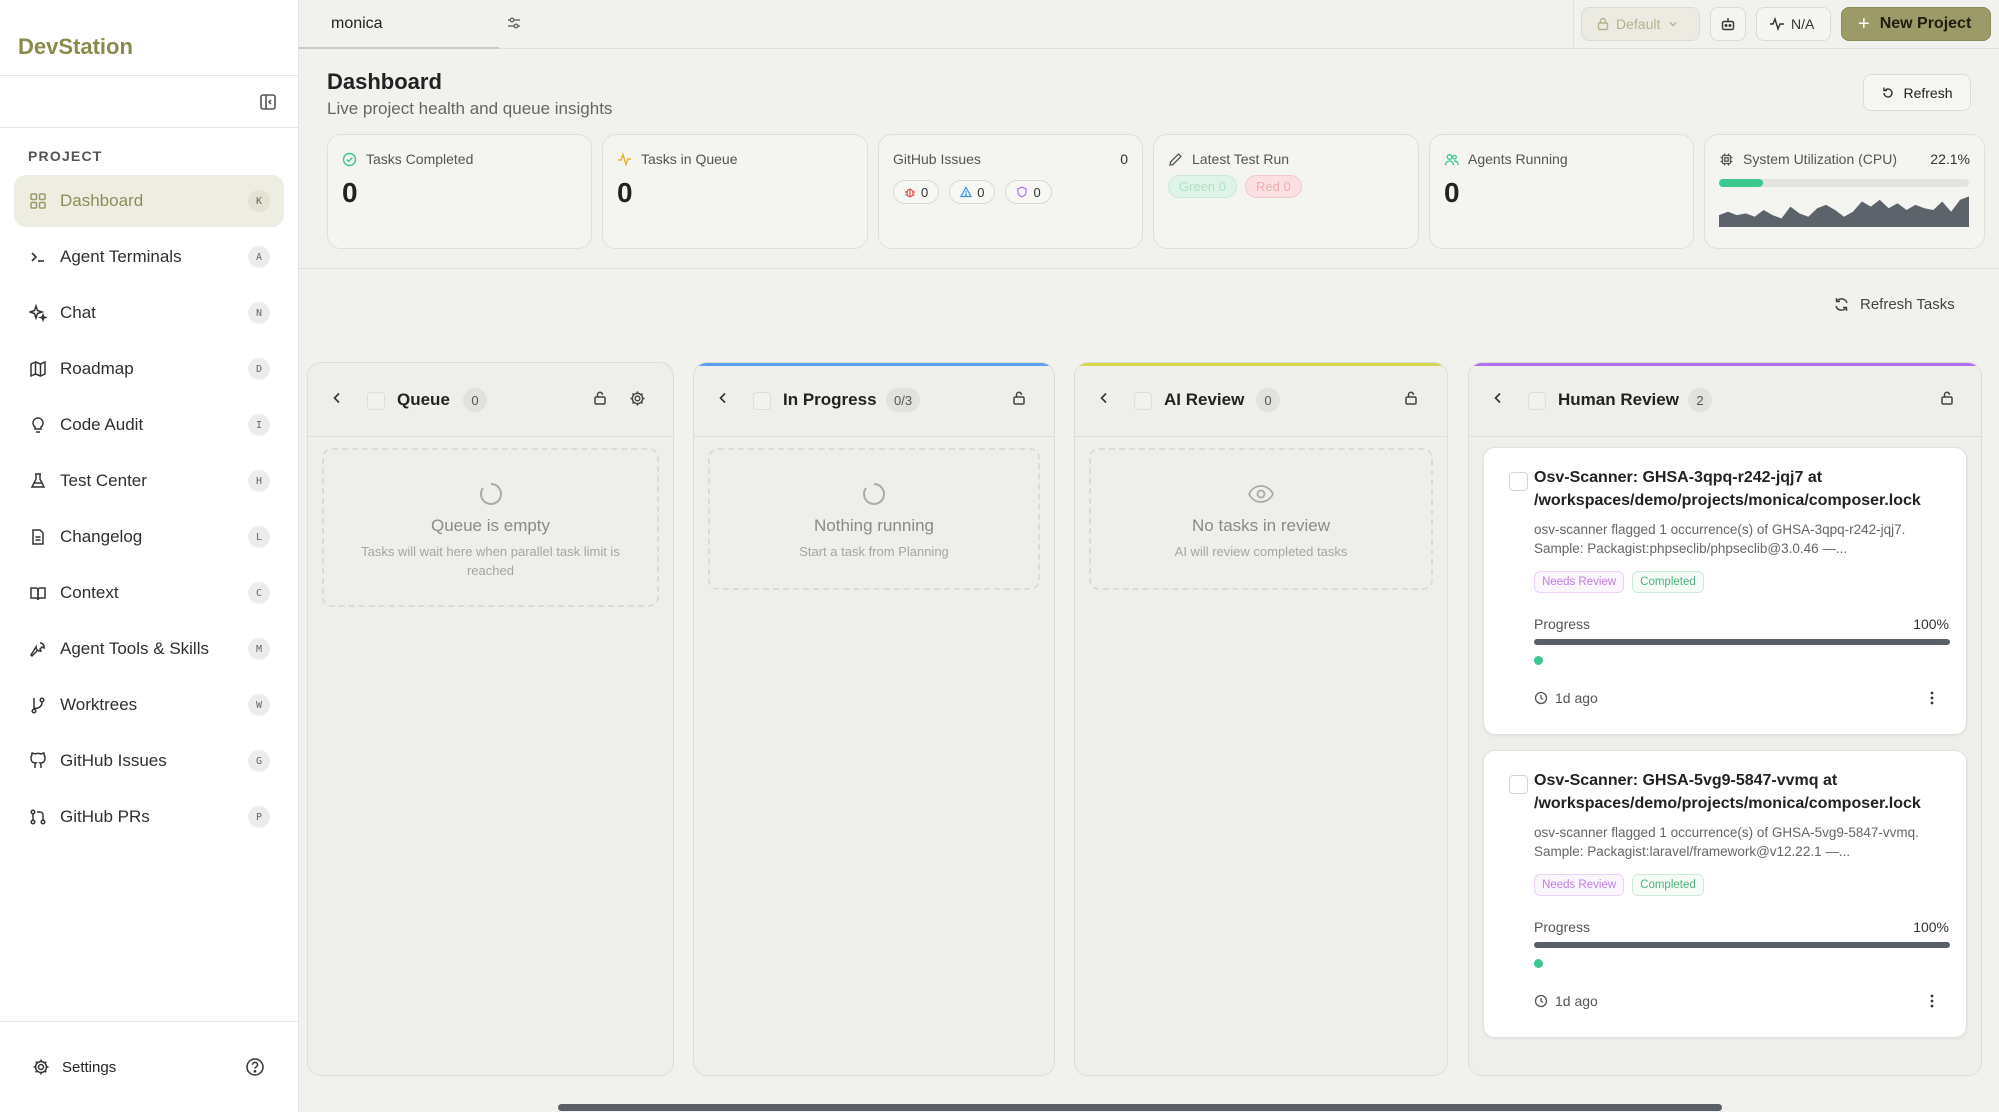 The width and height of the screenshot is (1999, 1112). I want to click on new-project-label: New Project, so click(1925, 23).